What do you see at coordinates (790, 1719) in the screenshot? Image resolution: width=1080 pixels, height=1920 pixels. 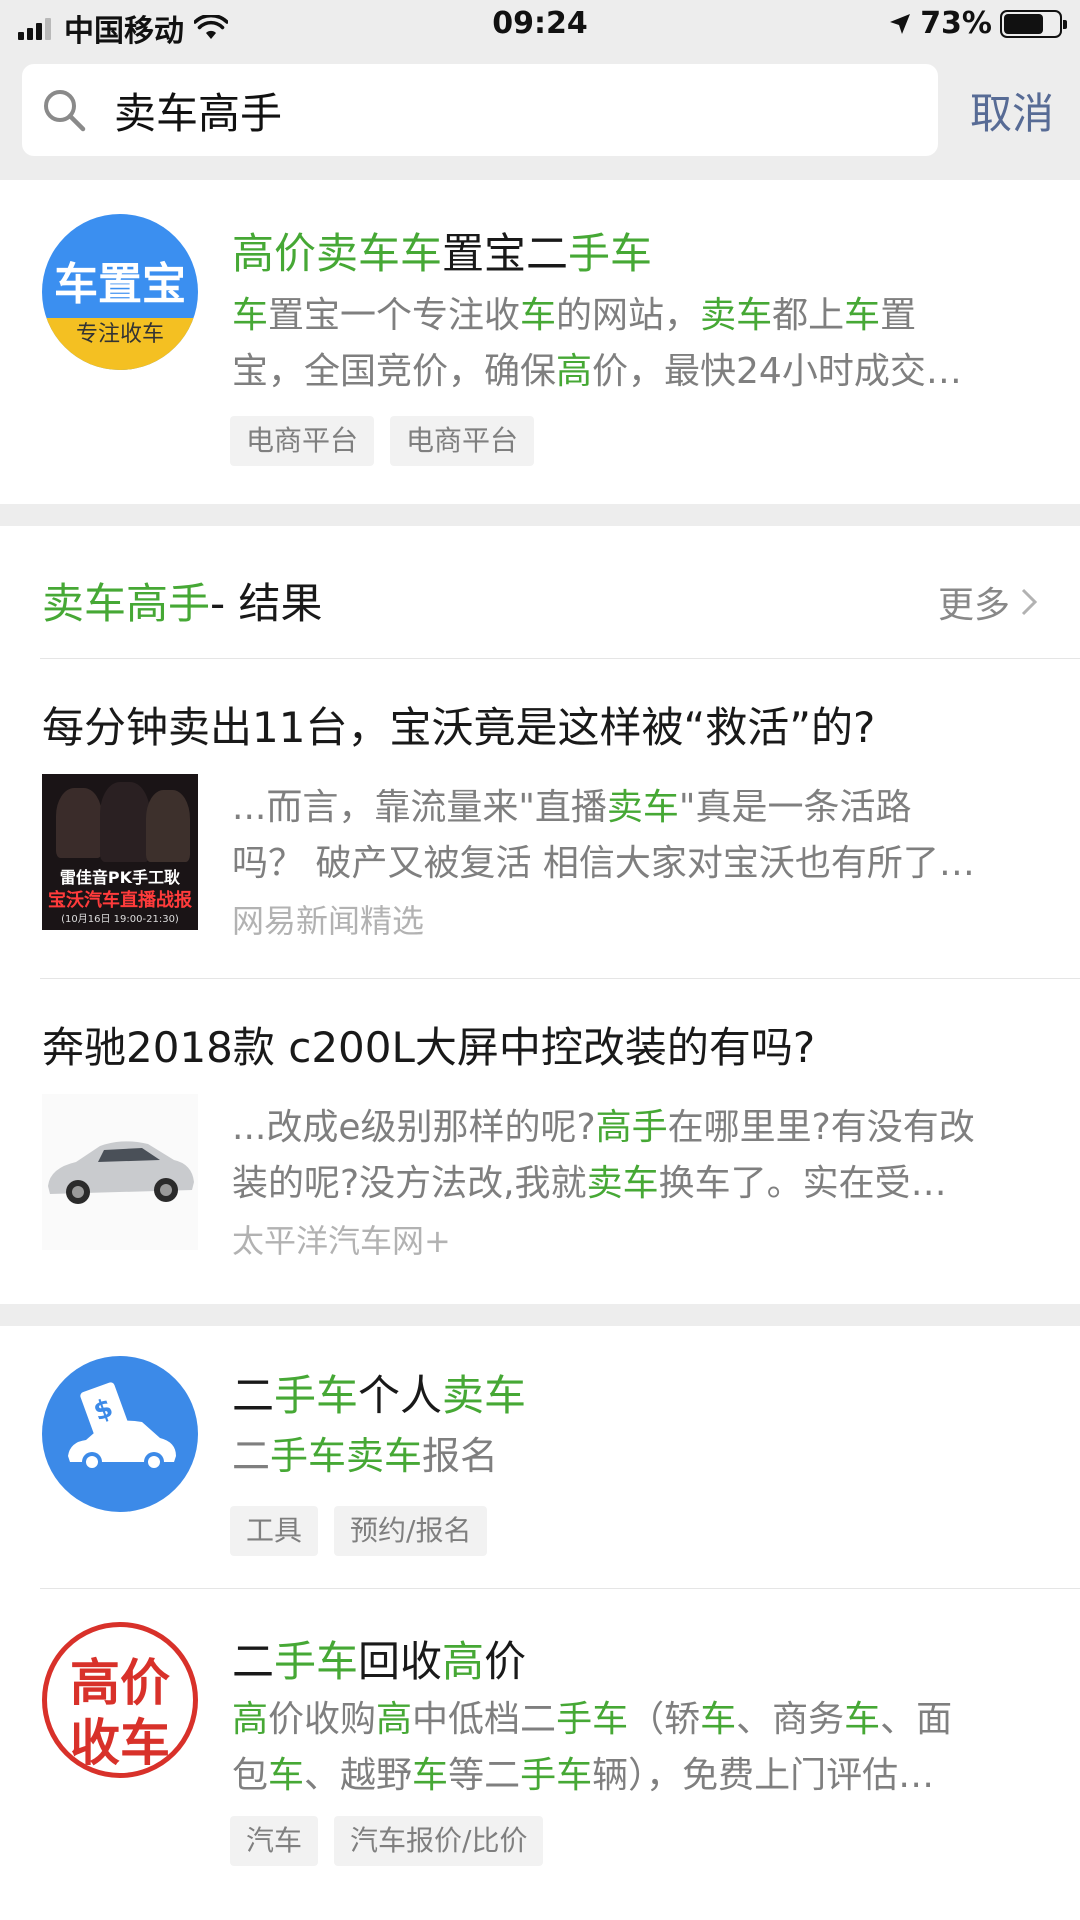 I see `text-segment: 、商务` at bounding box center [790, 1719].